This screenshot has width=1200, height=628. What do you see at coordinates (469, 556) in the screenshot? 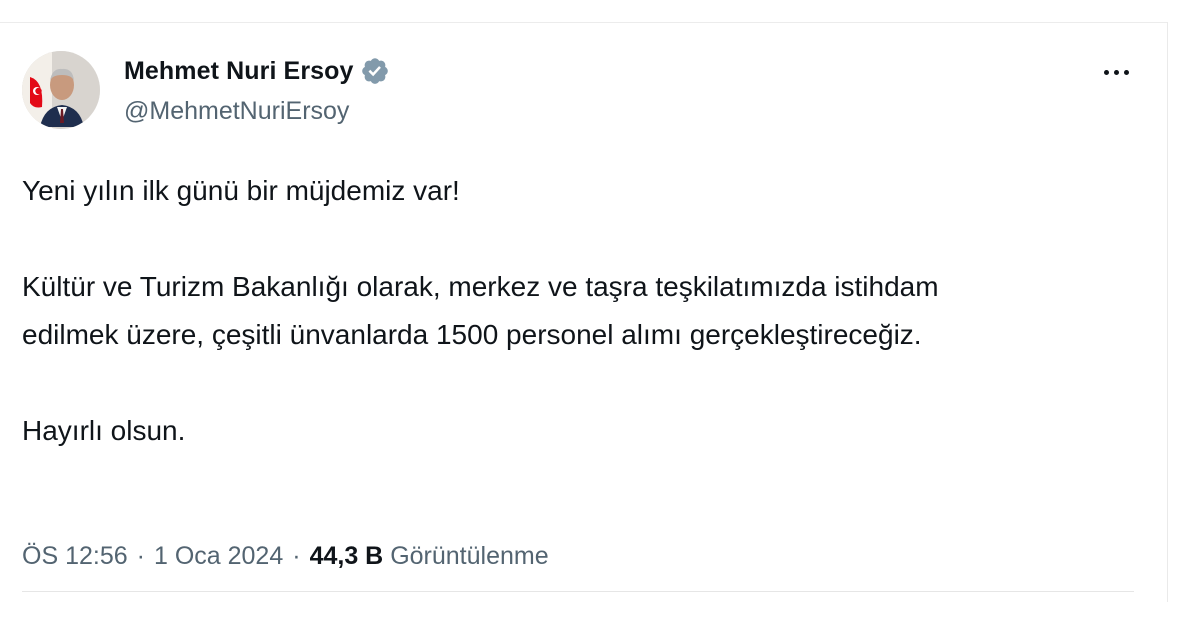
I see `views-label: Görüntülenme` at bounding box center [469, 556].